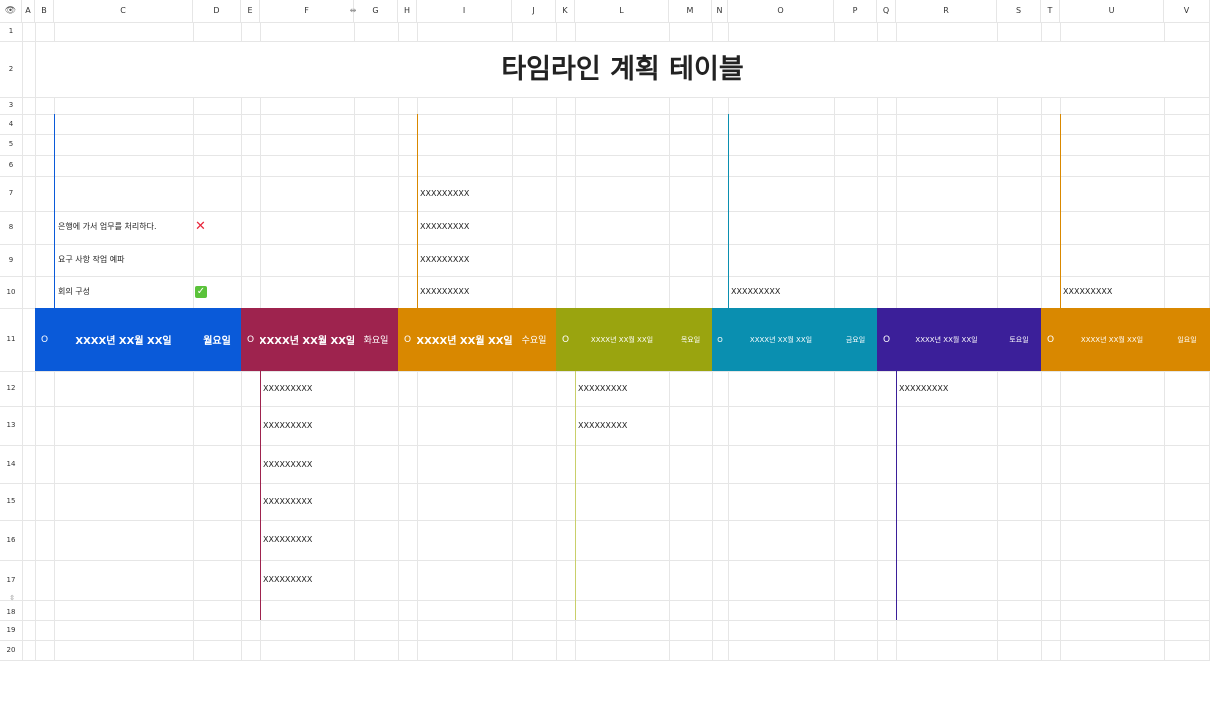  What do you see at coordinates (464, 11) in the screenshot?
I see `column-header-i: I` at bounding box center [464, 11].